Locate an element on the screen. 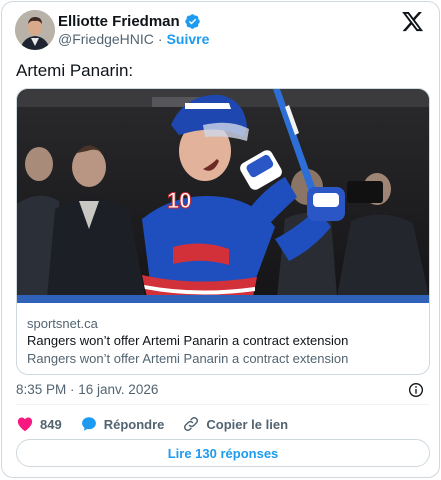 Image resolution: width=441 pixels, height=480 pixels. jersey-number: 10 is located at coordinates (179, 200).